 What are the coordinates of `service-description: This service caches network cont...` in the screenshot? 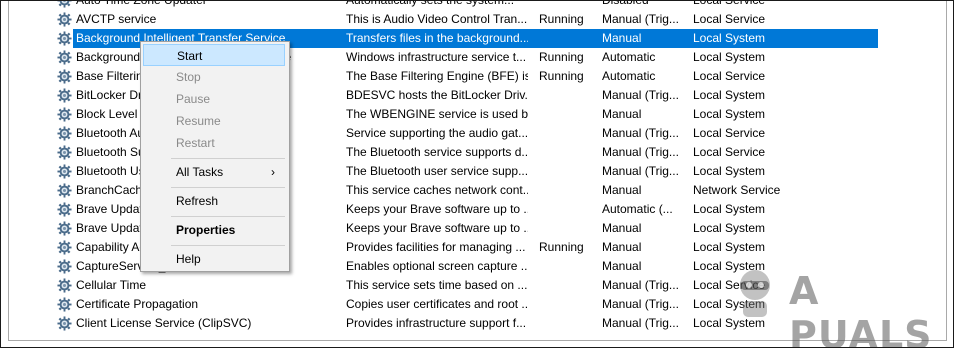 It's located at (437, 190).